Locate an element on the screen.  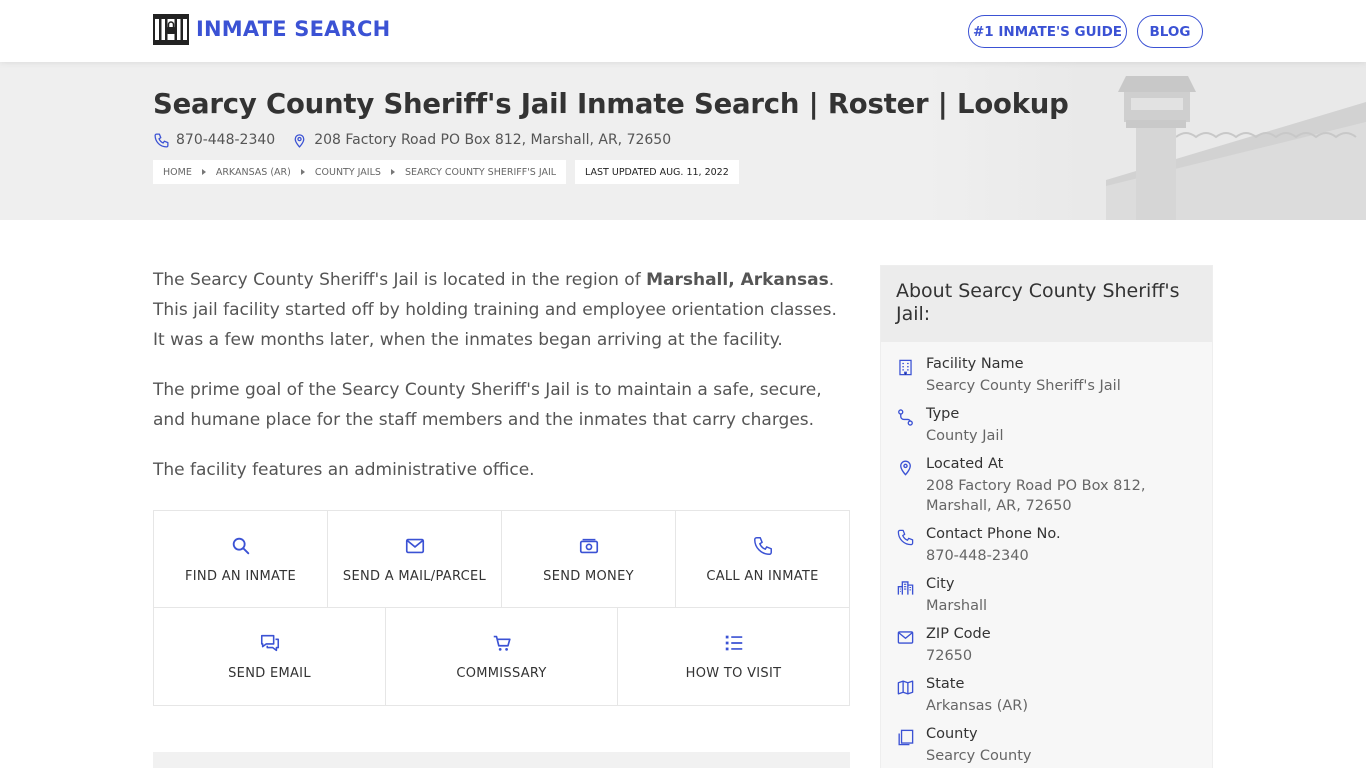
type-value: County Jail is located at coordinates (965, 436).